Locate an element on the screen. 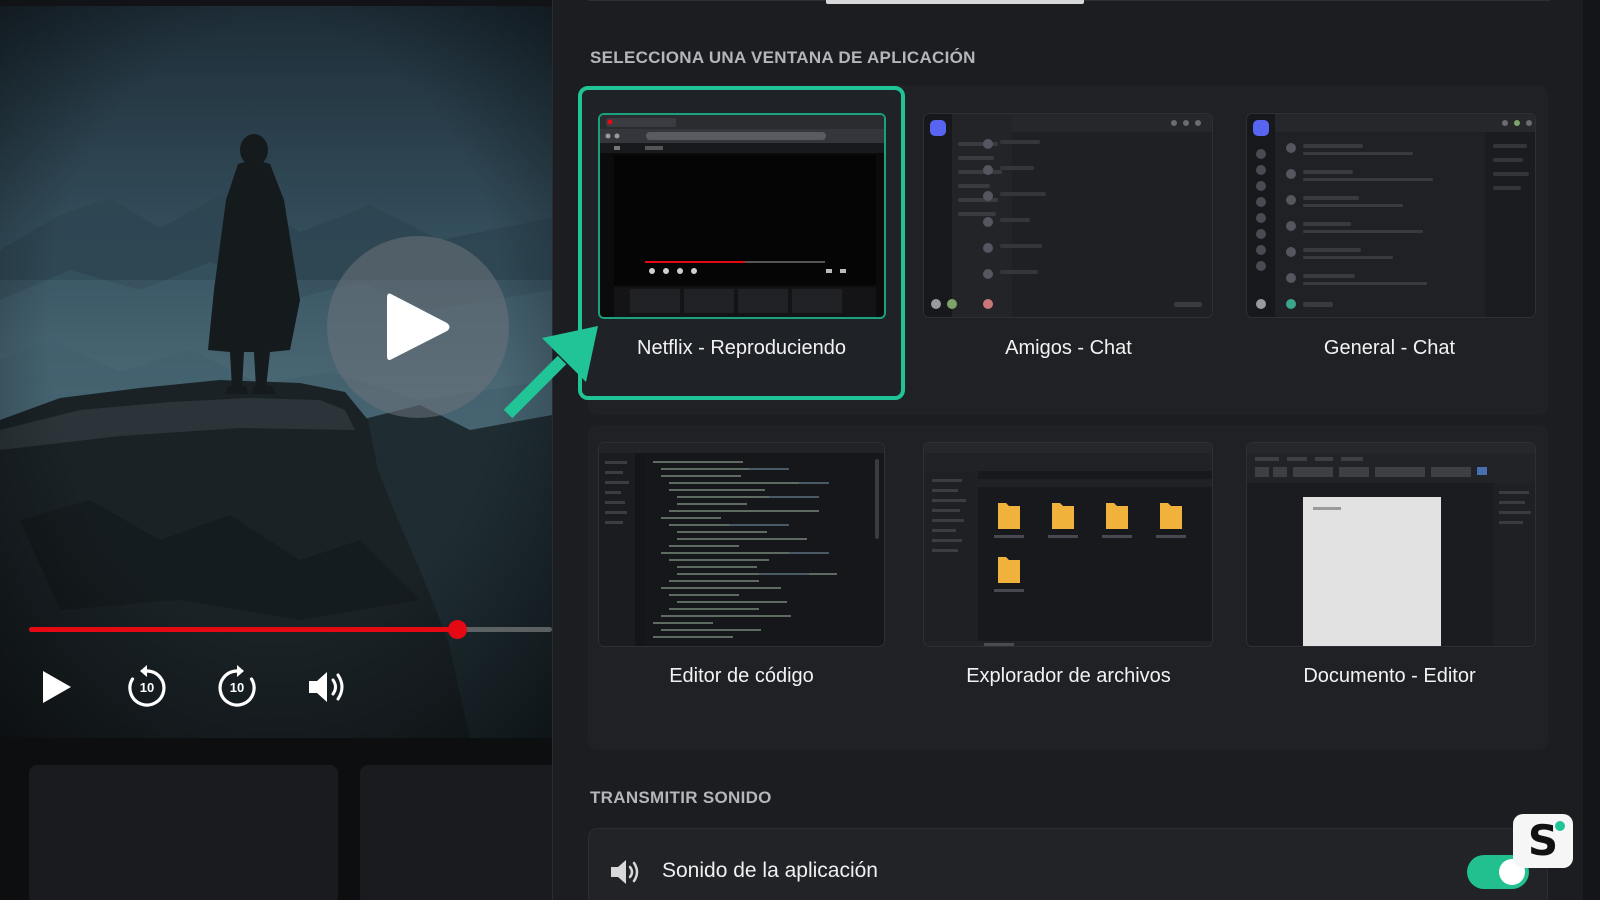  skip-back-seconds: 10 is located at coordinates (147, 687).